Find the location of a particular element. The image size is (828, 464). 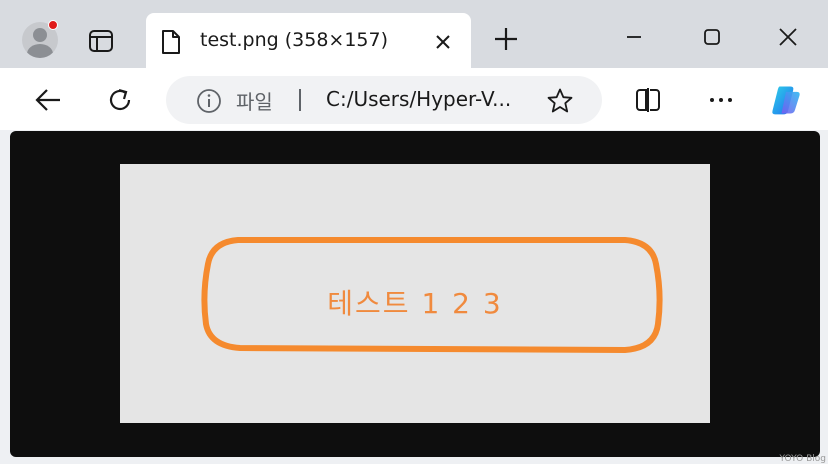

address-divider is located at coordinates (300, 100).